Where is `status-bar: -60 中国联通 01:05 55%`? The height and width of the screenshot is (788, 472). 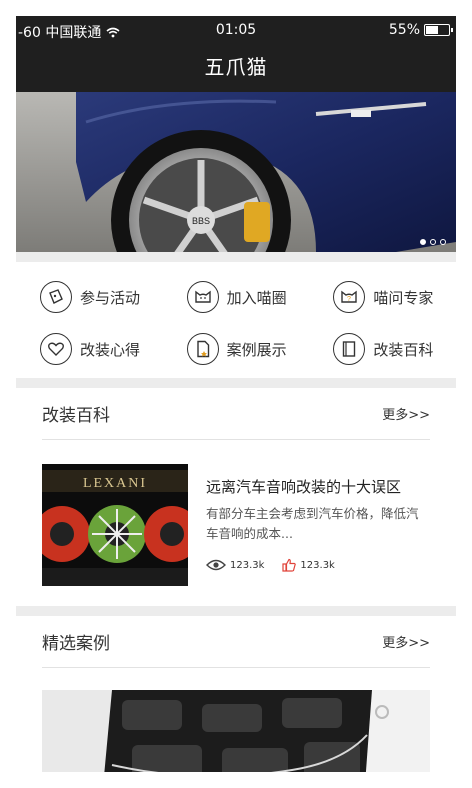
status-bar: -60 中国联通 01:05 55% is located at coordinates (236, 30).